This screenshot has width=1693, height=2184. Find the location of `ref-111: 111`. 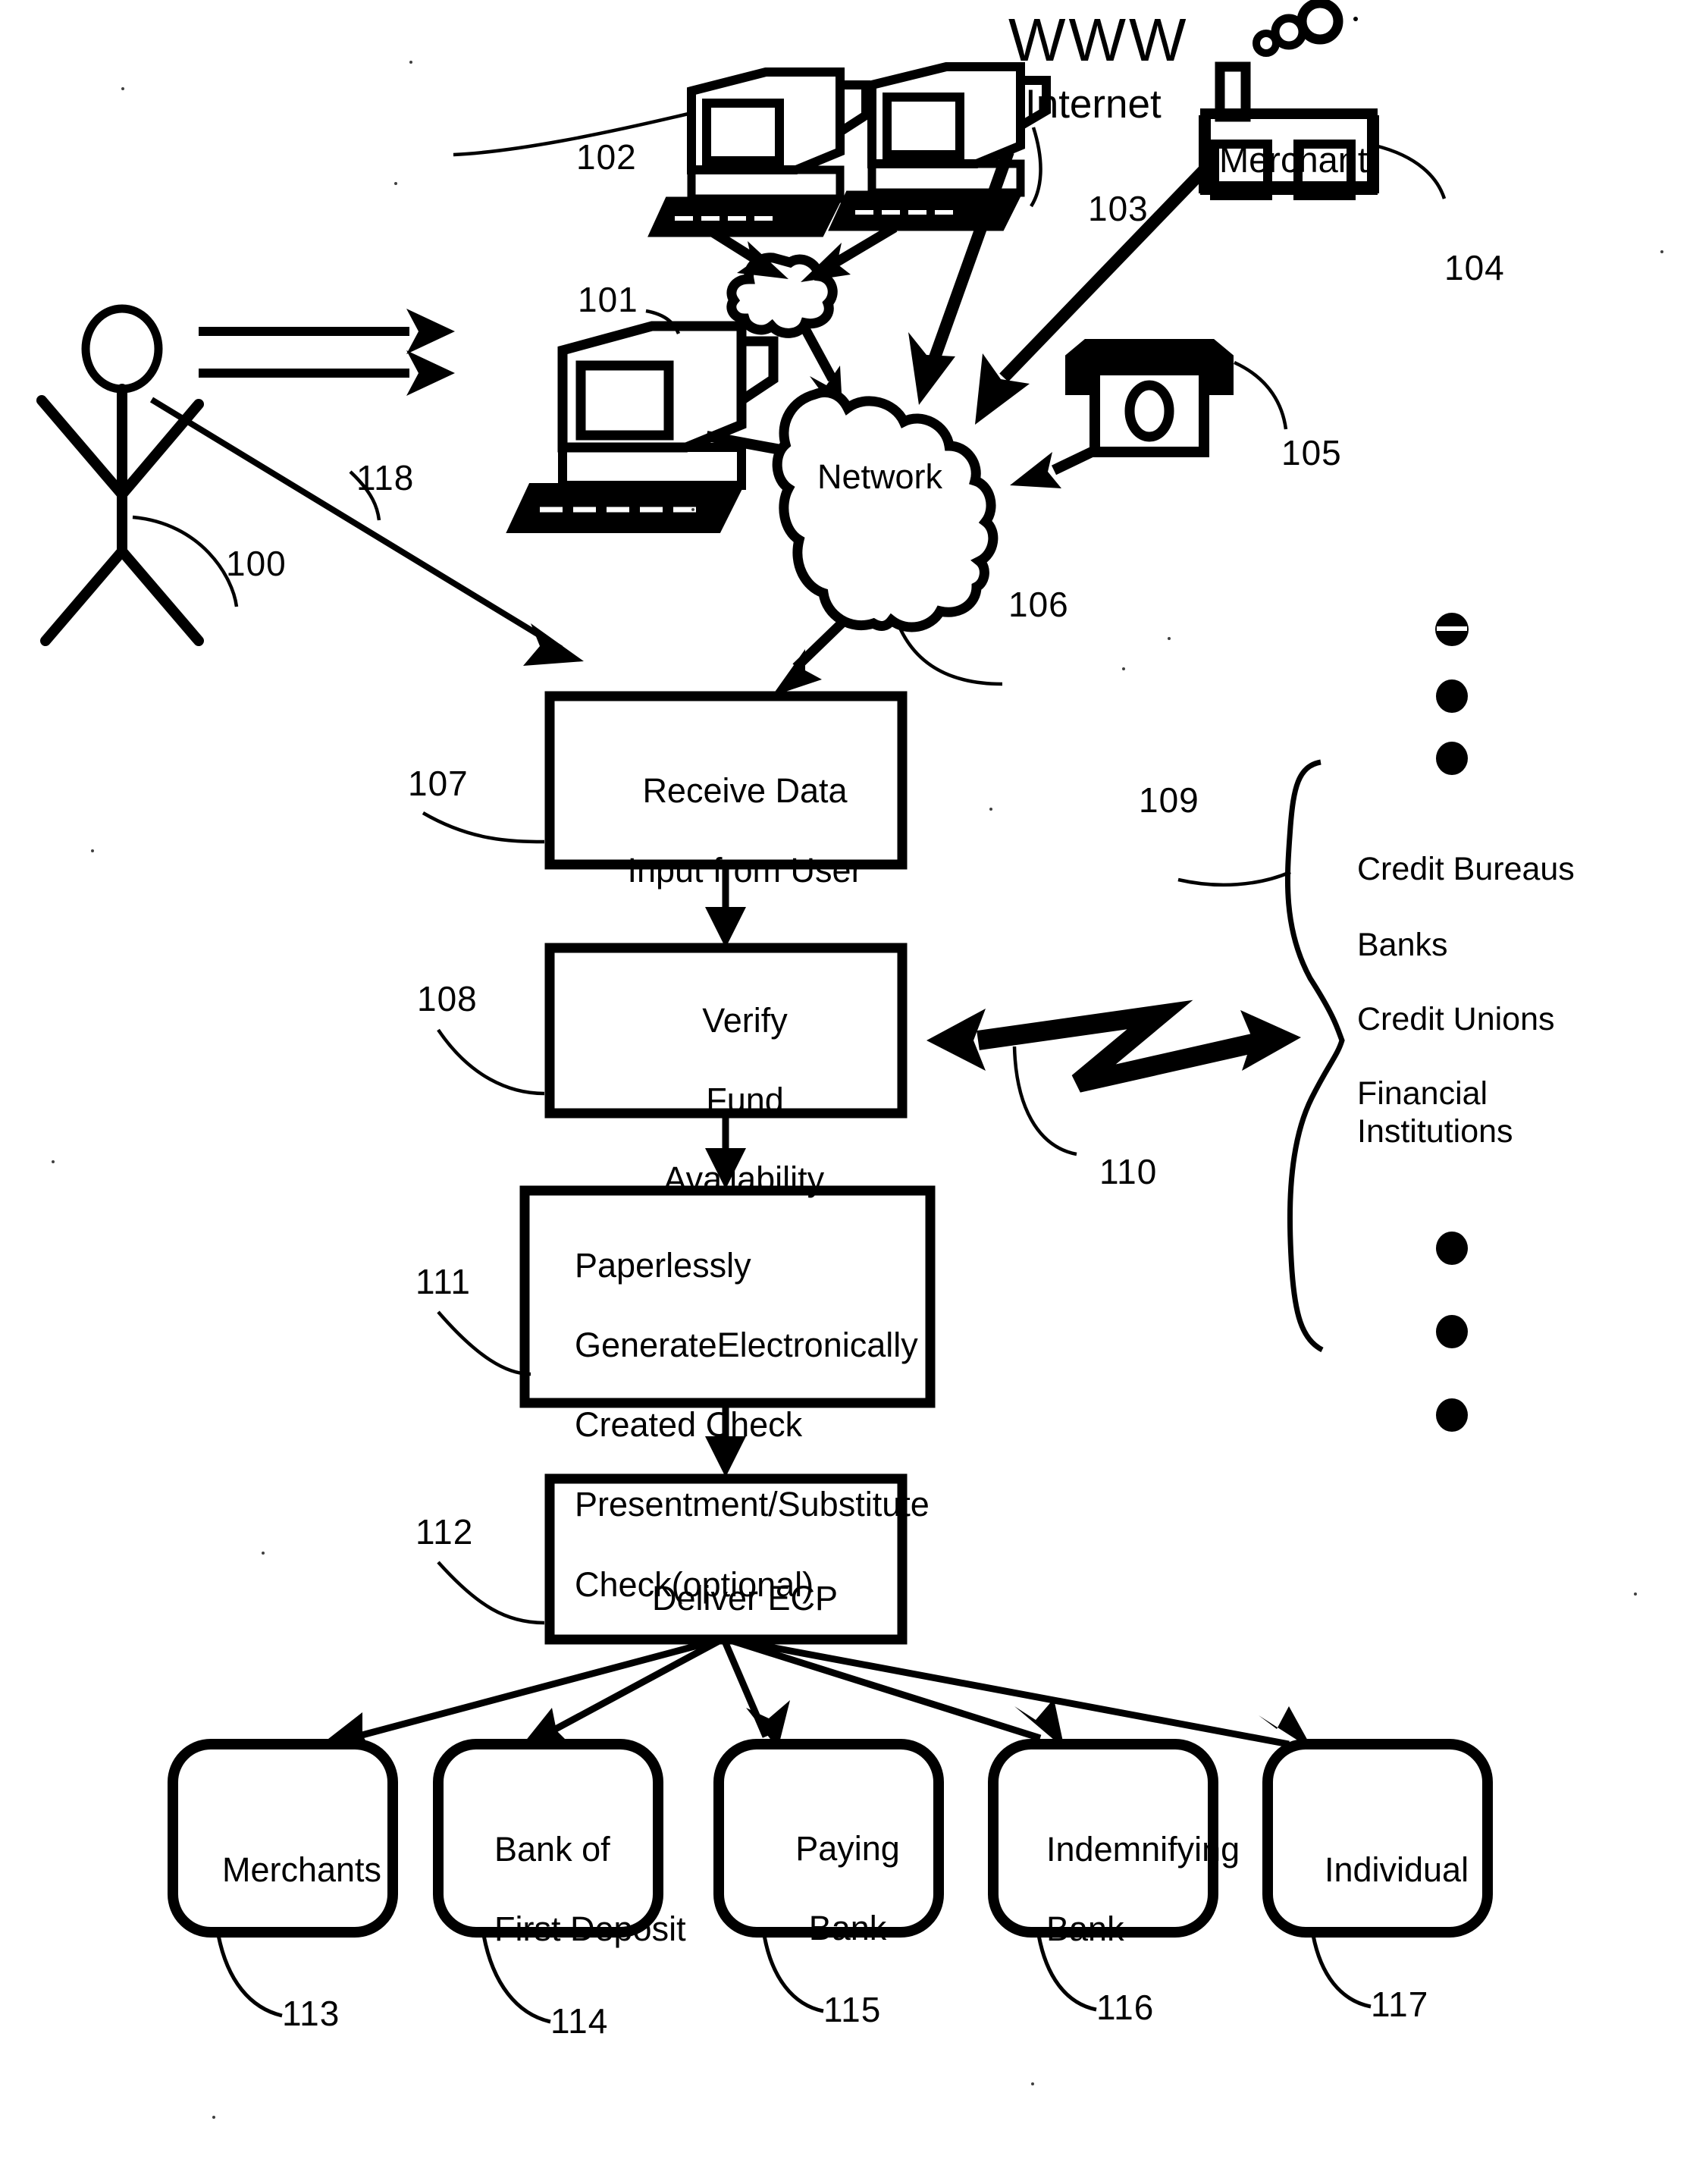

ref-111: 111 is located at coordinates (443, 1281).